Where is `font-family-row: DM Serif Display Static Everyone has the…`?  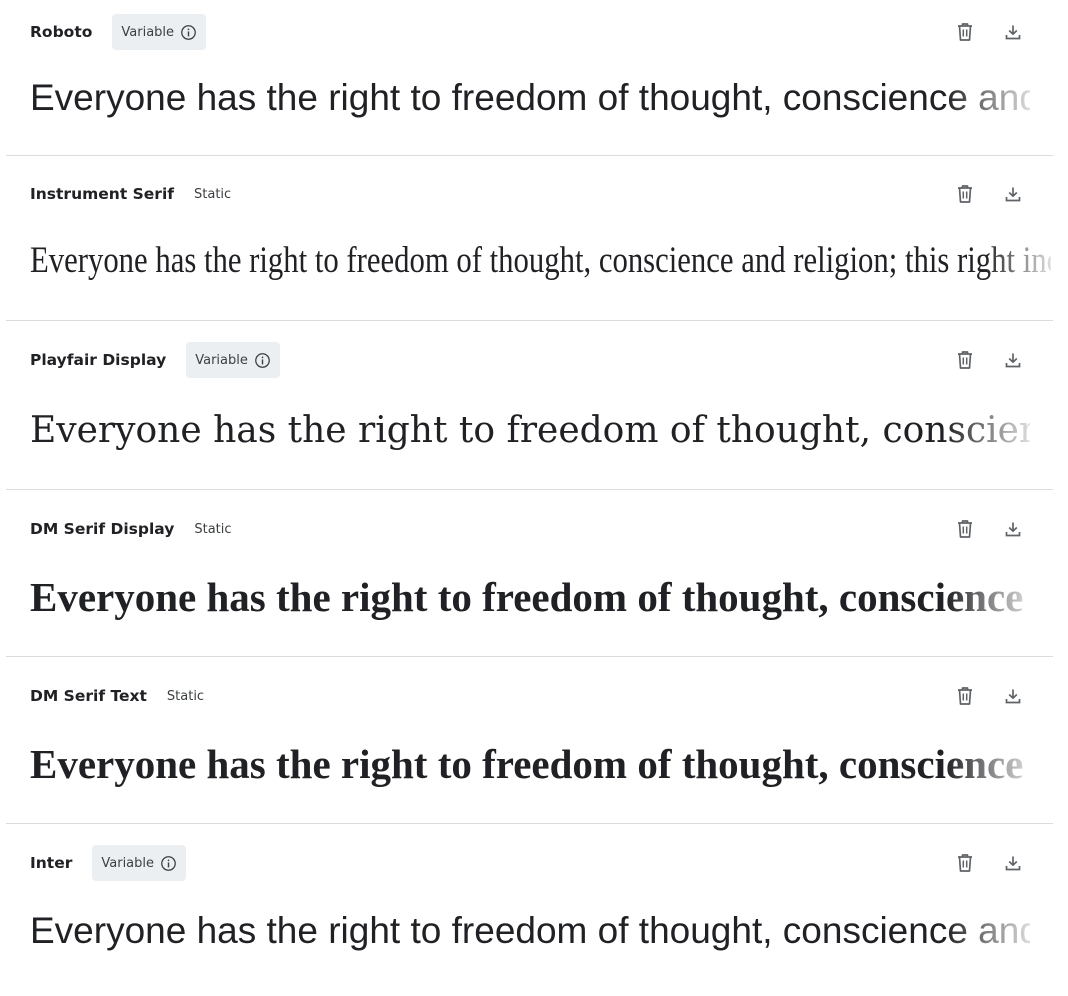
font-family-row: DM Serif Display Static Everyone has the… is located at coordinates (529, 584).